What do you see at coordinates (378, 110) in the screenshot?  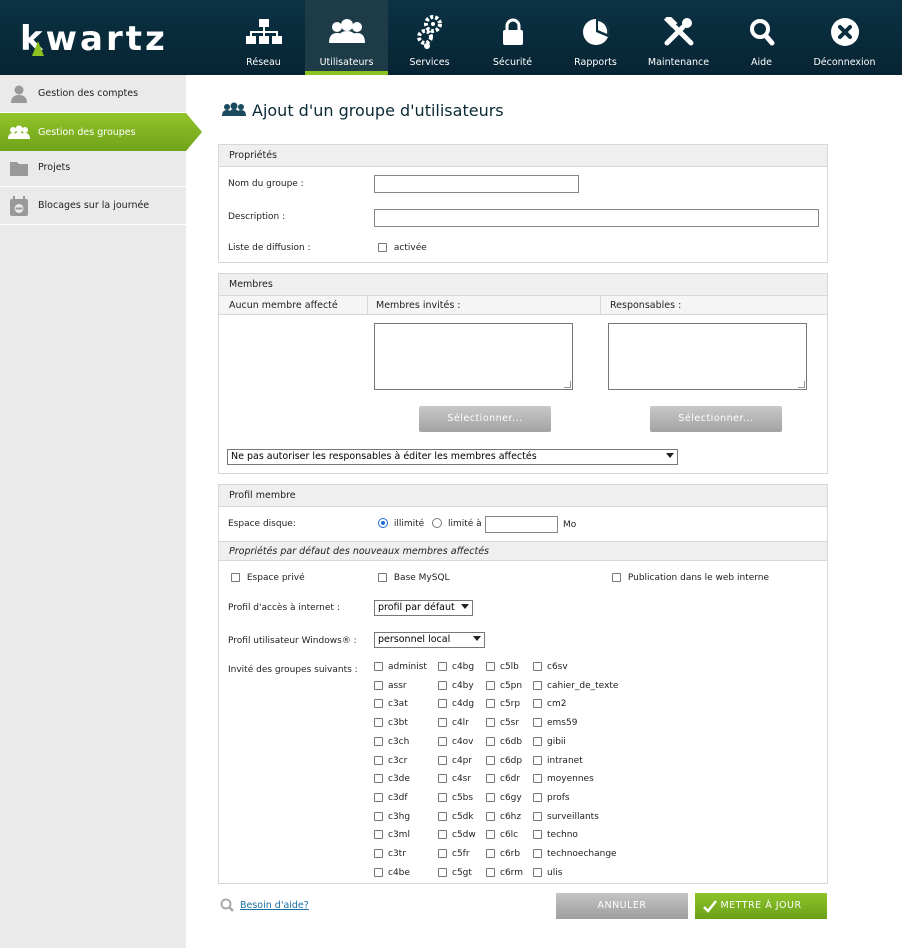 I see `page-title-text: Ajout d'un groupe d'utilisateurs` at bounding box center [378, 110].